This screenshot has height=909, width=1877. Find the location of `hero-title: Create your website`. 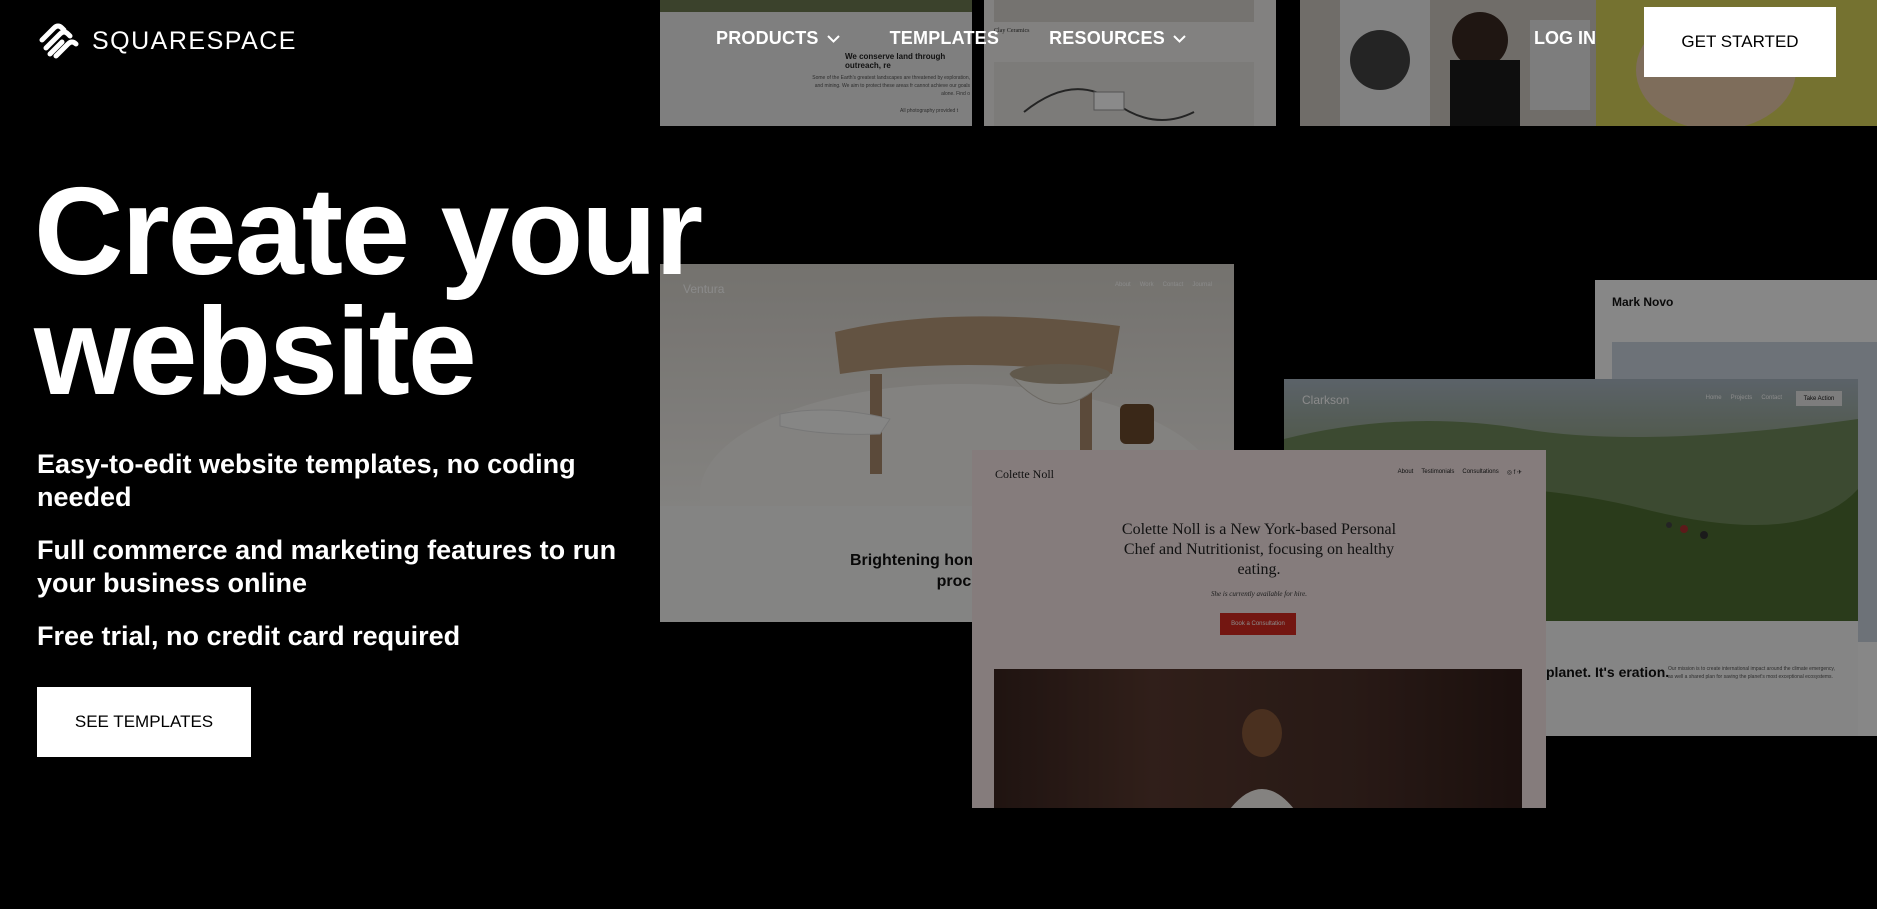

hero-title: Create your website is located at coordinates (414, 292).